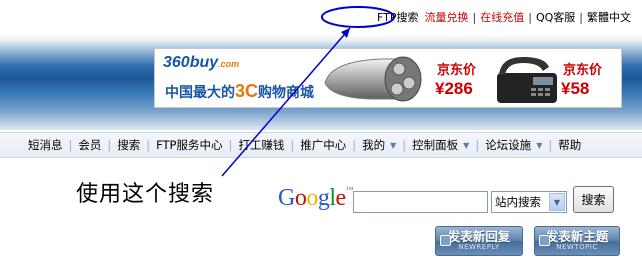  Describe the element at coordinates (575, 88) in the screenshot. I see `price-2: ¥58` at that location.